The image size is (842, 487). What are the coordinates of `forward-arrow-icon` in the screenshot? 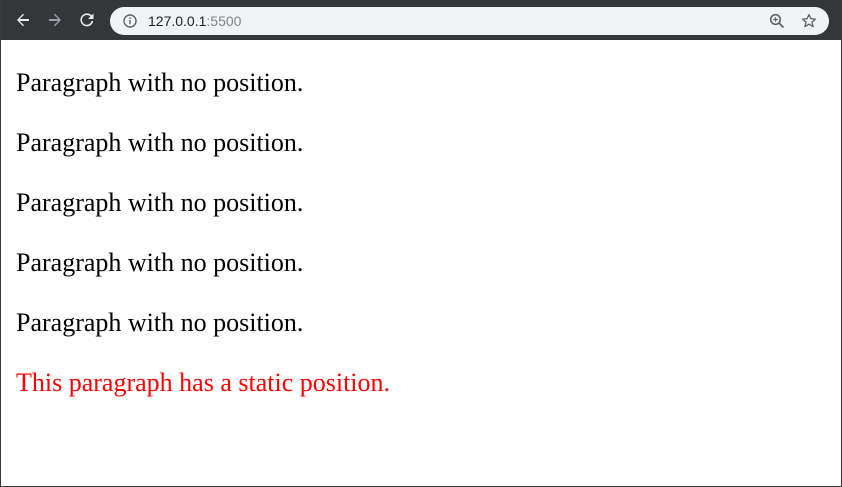 It's located at (55, 20).